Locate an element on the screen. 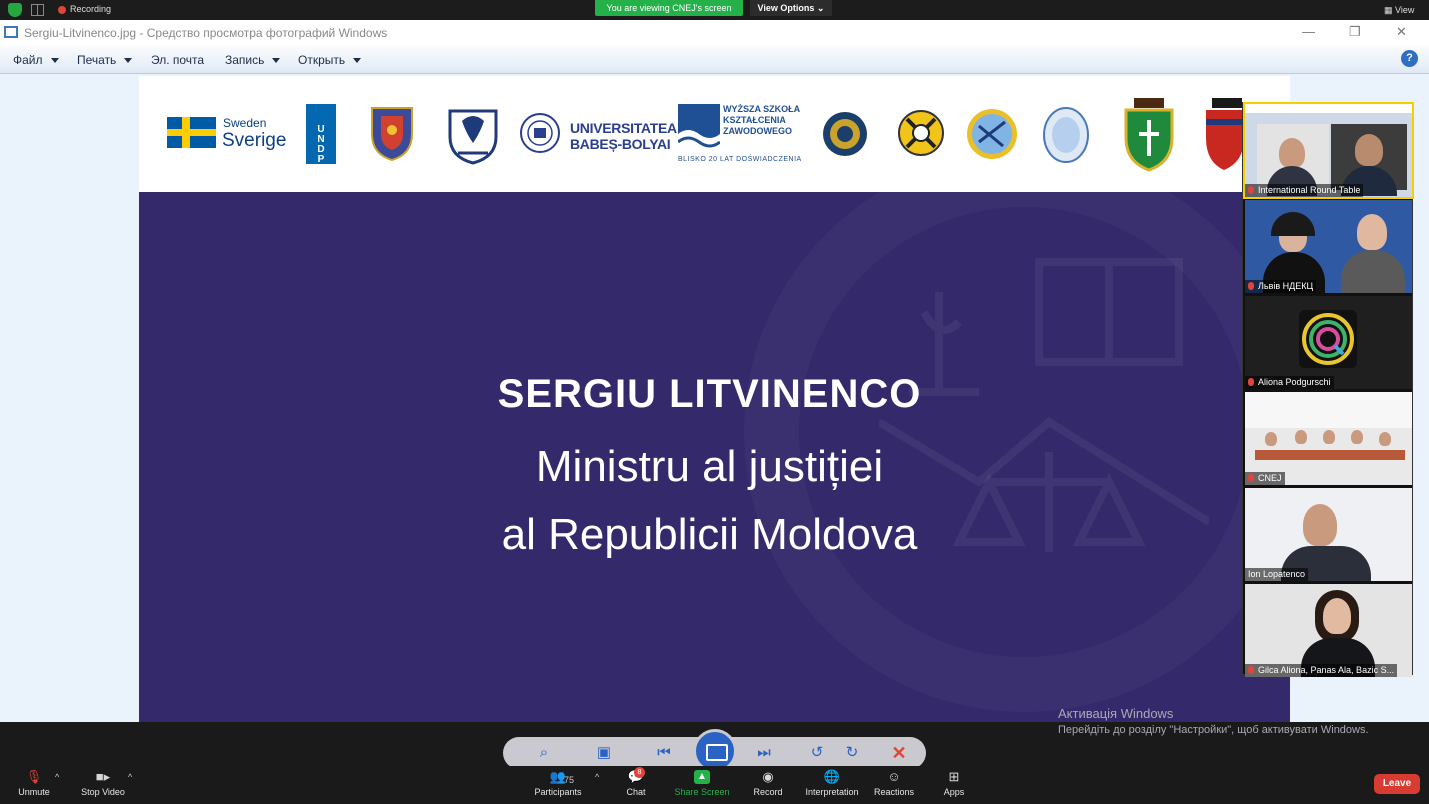  slideshow-icon: ▣ is located at coordinates (604, 753).